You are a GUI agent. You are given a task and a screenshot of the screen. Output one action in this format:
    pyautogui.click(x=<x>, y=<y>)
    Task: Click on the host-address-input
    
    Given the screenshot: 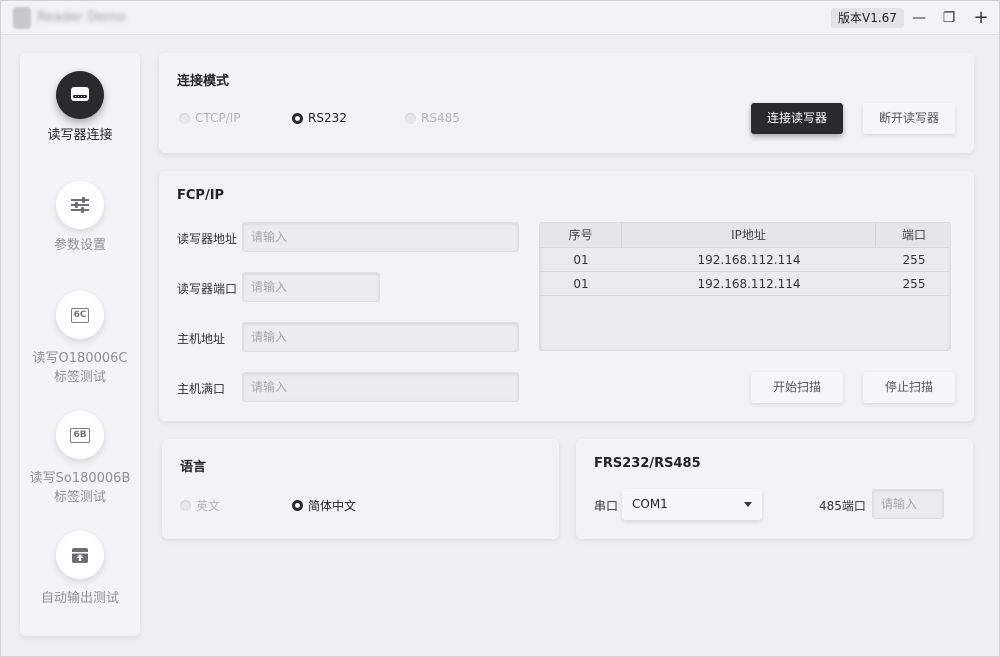 What is the action you would take?
    pyautogui.click(x=380, y=337)
    